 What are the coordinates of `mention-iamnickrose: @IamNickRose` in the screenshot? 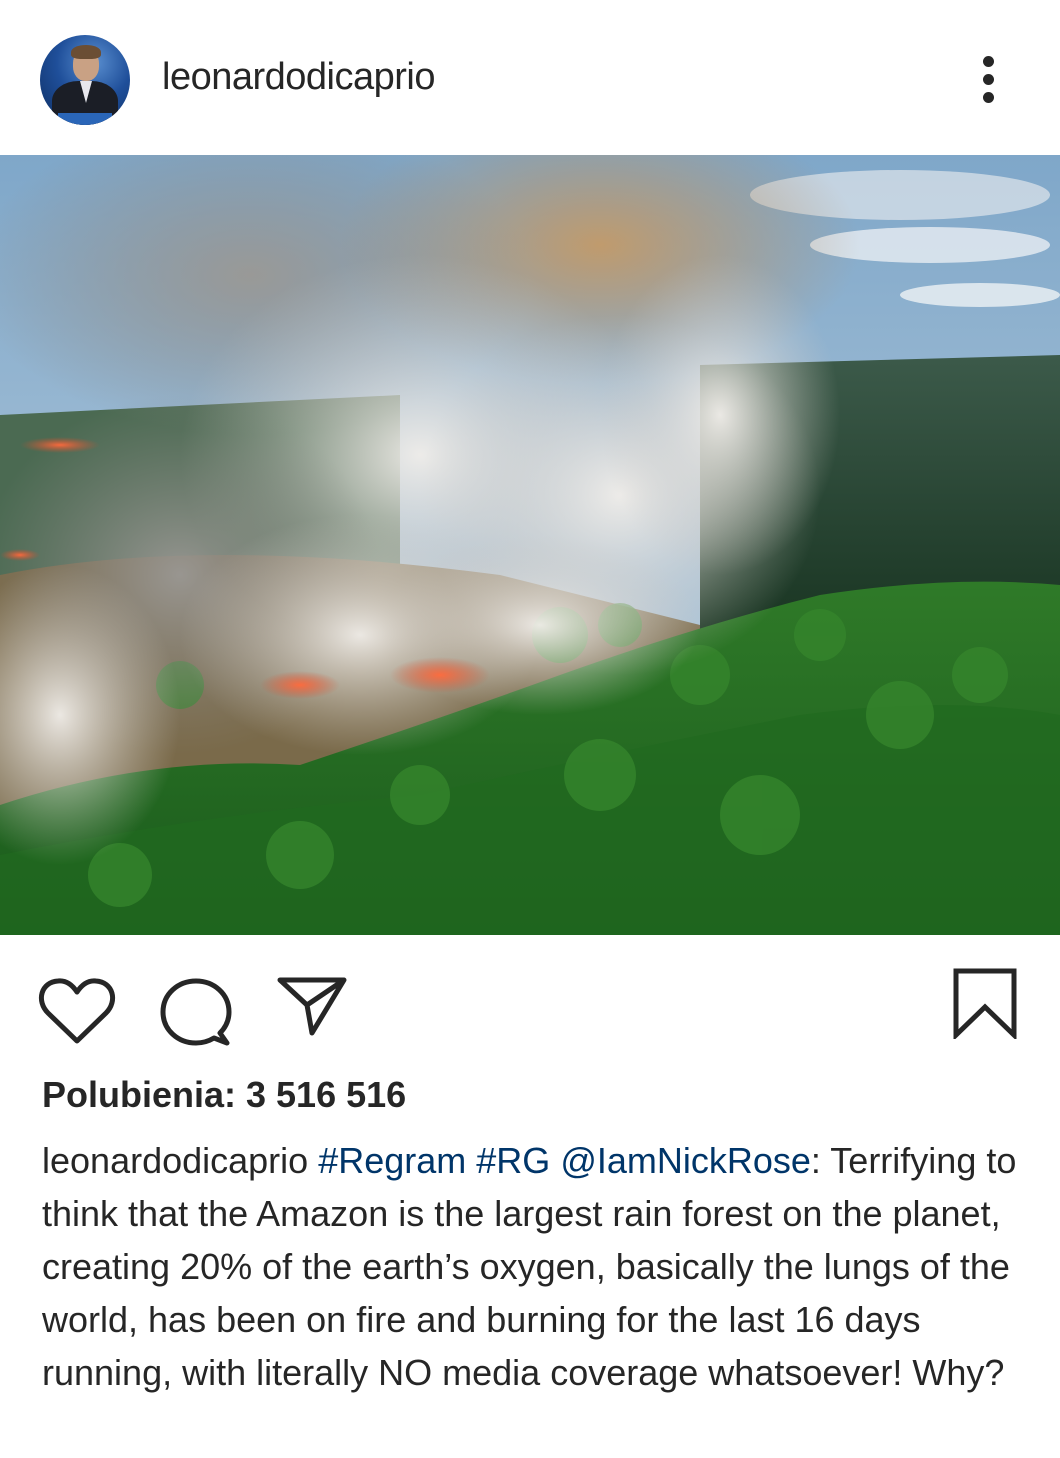 It's located at (685, 1160).